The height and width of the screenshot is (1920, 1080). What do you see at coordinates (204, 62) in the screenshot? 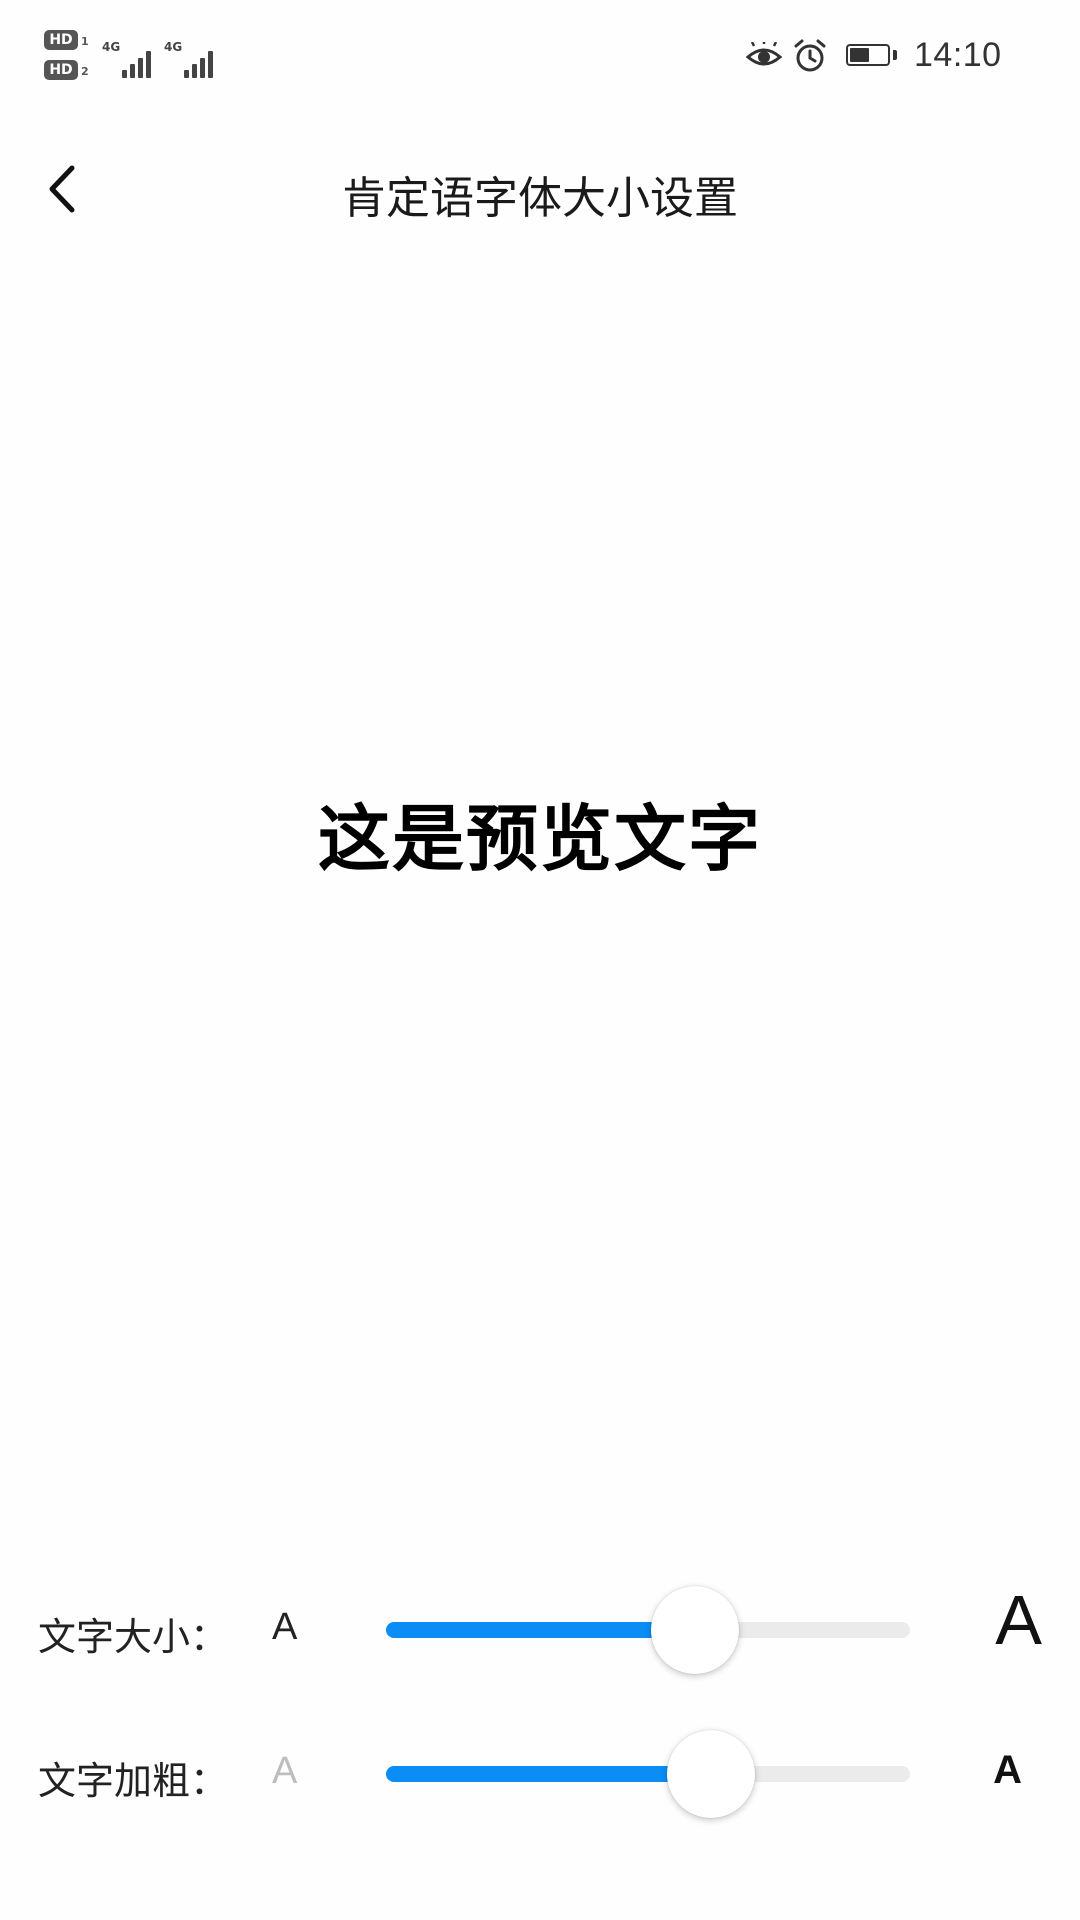
I see `signal-2-icon` at bounding box center [204, 62].